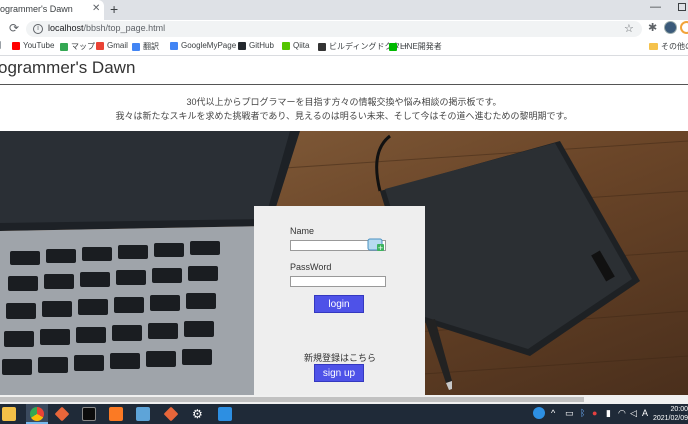 This screenshot has height=424, width=688. I want to click on volume-icon: ◁, so click(633, 413).